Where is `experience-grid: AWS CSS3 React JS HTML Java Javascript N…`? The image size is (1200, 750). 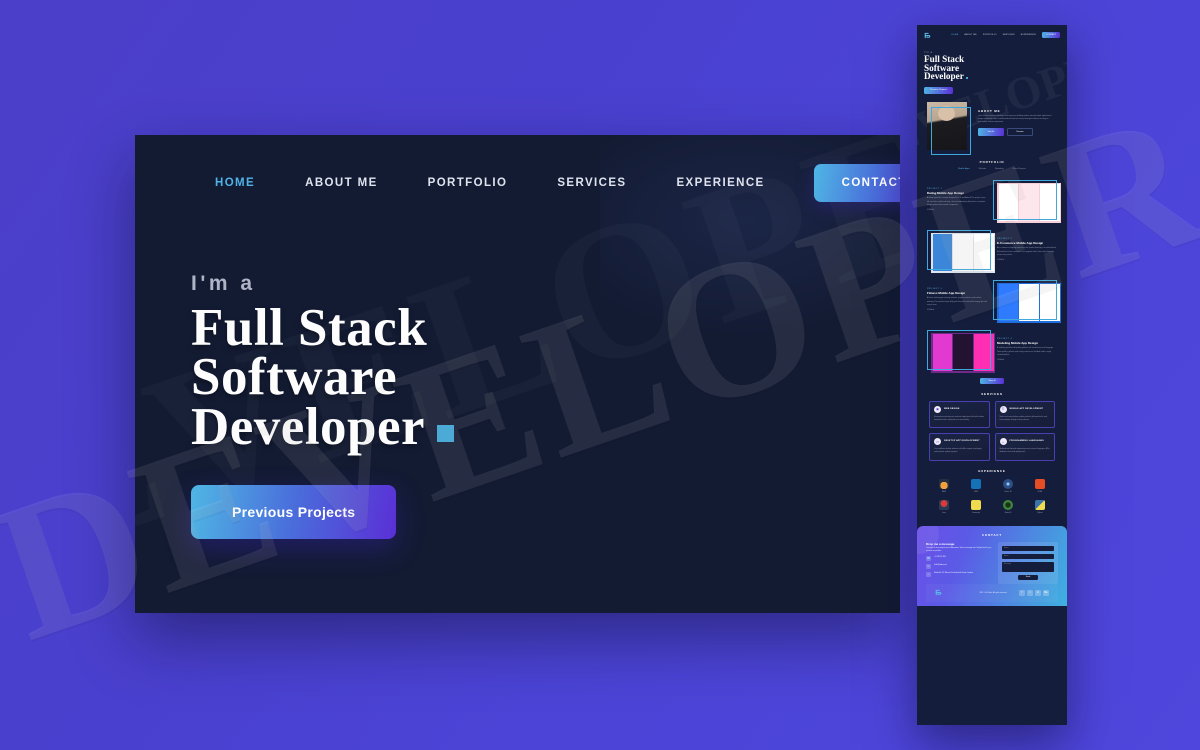
experience-grid: AWS CSS3 React JS HTML Java Javascript N… is located at coordinates (992, 498).